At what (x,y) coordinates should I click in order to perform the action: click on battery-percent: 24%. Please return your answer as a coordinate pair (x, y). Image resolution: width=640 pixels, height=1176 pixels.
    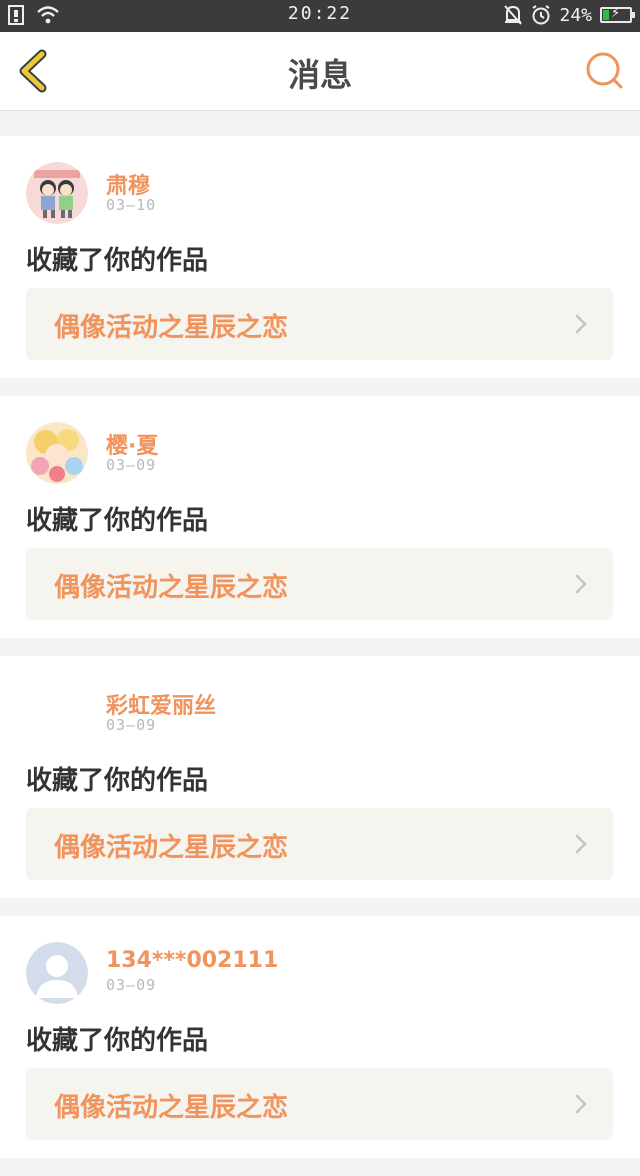
    Looking at the image, I should click on (575, 15).